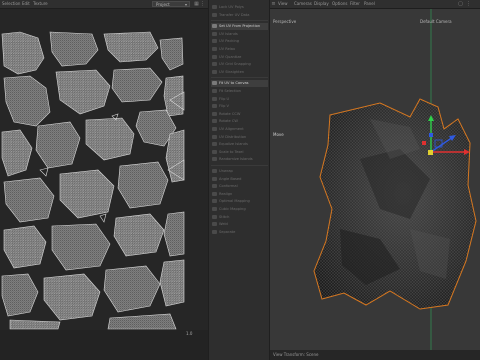 The height and width of the screenshot is (360, 480). What do you see at coordinates (229, 41) in the screenshot?
I see `tool-label: UV Packing` at bounding box center [229, 41].